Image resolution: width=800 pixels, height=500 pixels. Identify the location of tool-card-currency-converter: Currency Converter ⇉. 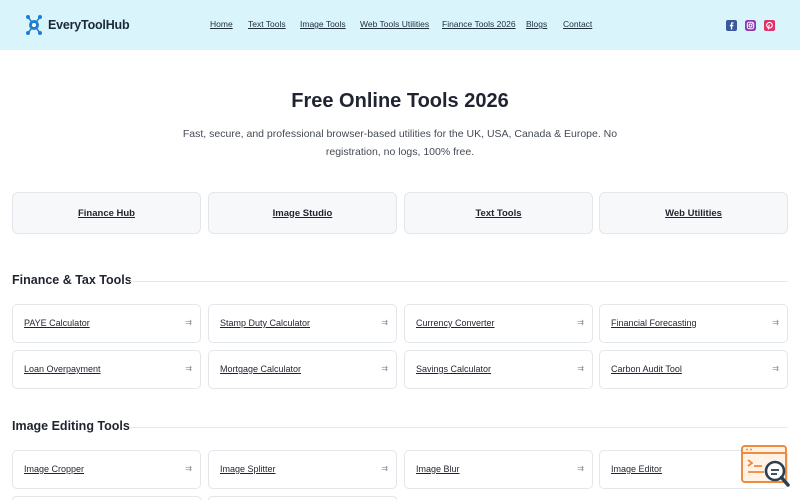
(498, 323).